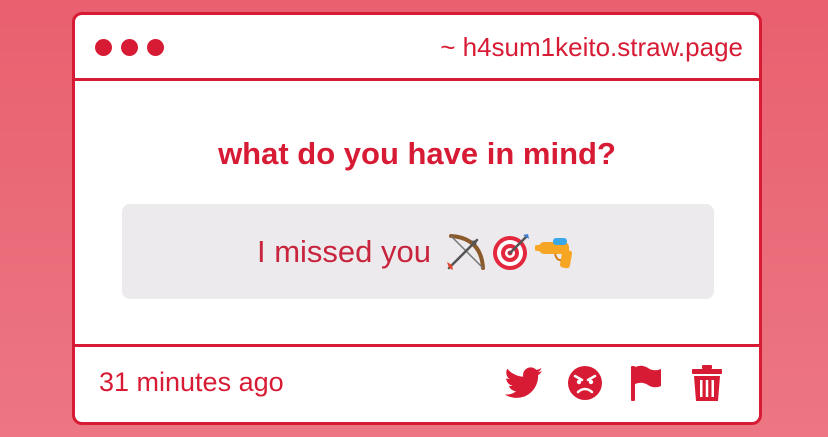  I want to click on timestamp: 31 minutes ago, so click(191, 382).